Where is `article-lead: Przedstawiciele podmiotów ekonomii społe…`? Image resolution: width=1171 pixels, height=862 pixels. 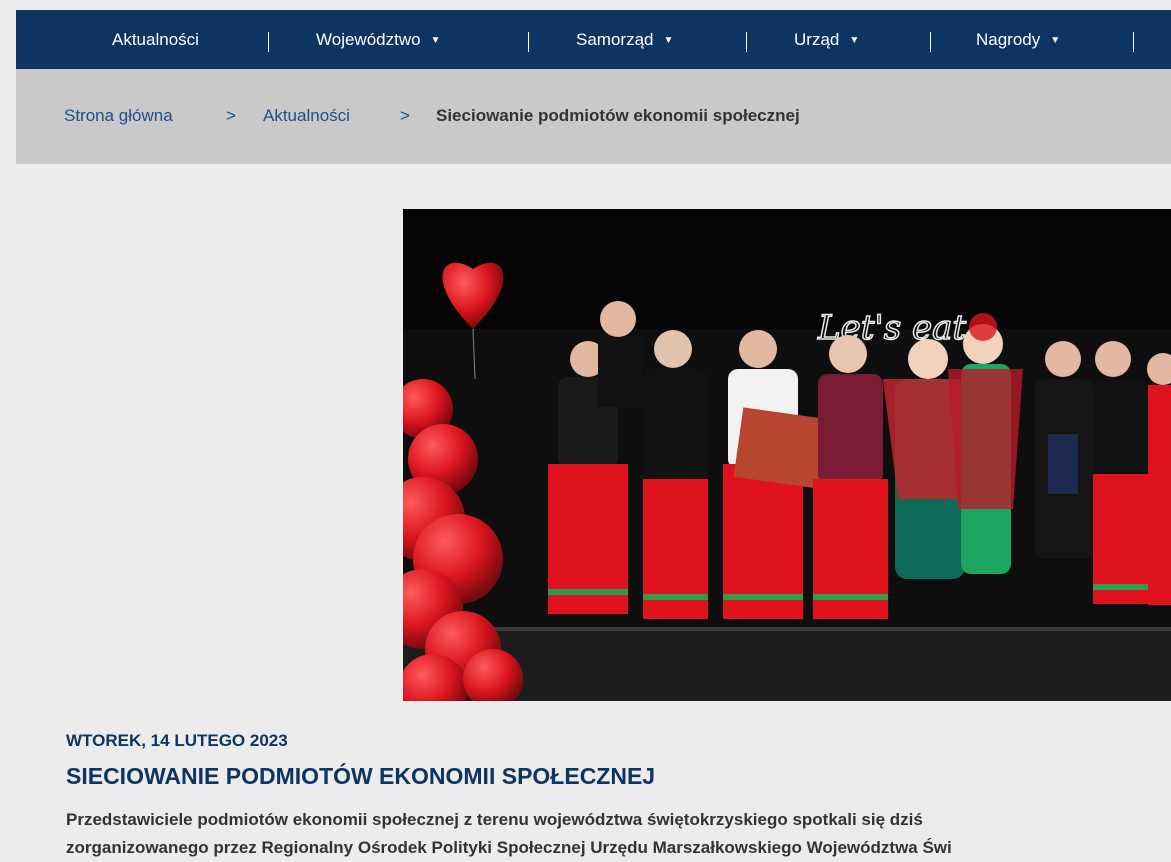 article-lead: Przedstawiciele podmiotów ekonomii społe… is located at coordinates (618, 834).